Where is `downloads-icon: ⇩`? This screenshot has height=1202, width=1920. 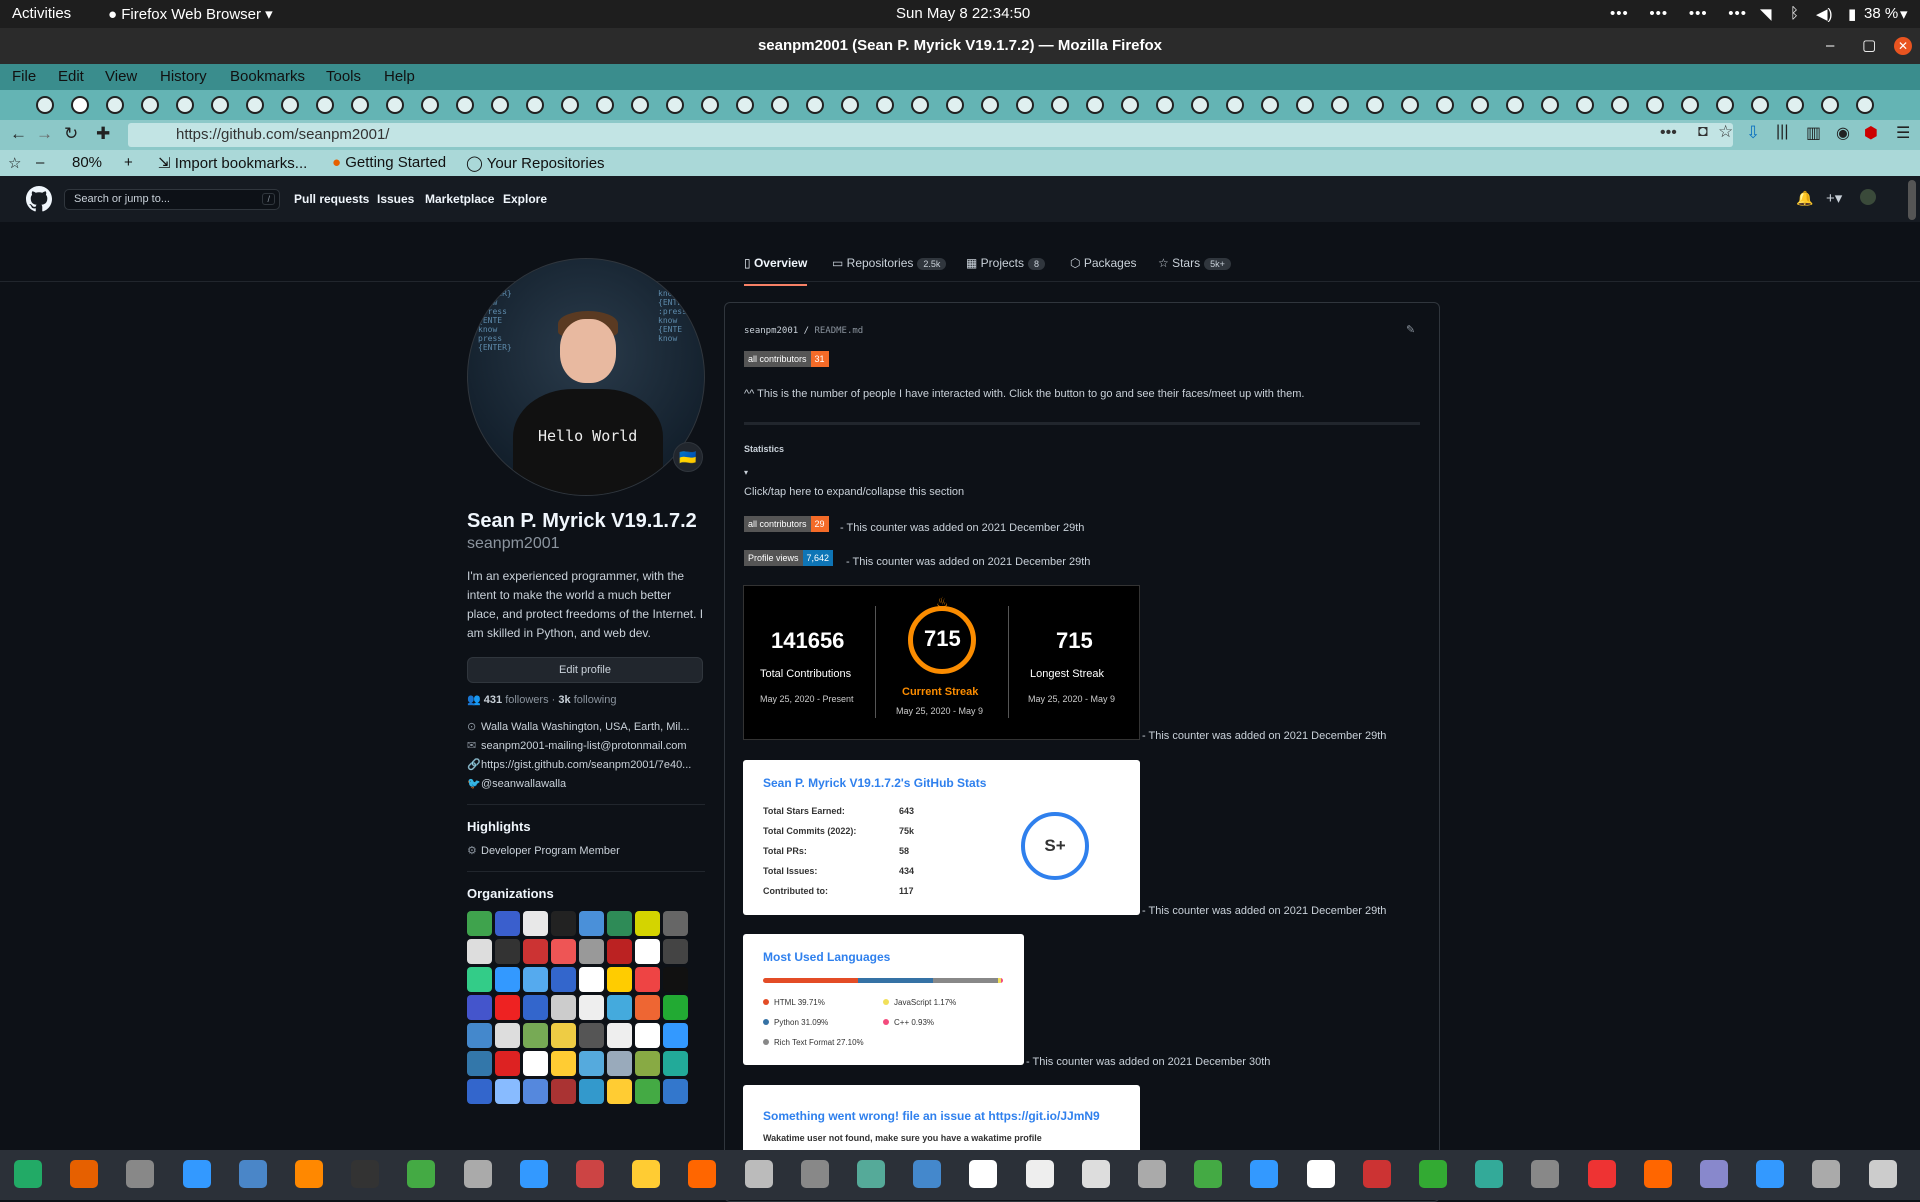 downloads-icon: ⇩ is located at coordinates (1753, 133).